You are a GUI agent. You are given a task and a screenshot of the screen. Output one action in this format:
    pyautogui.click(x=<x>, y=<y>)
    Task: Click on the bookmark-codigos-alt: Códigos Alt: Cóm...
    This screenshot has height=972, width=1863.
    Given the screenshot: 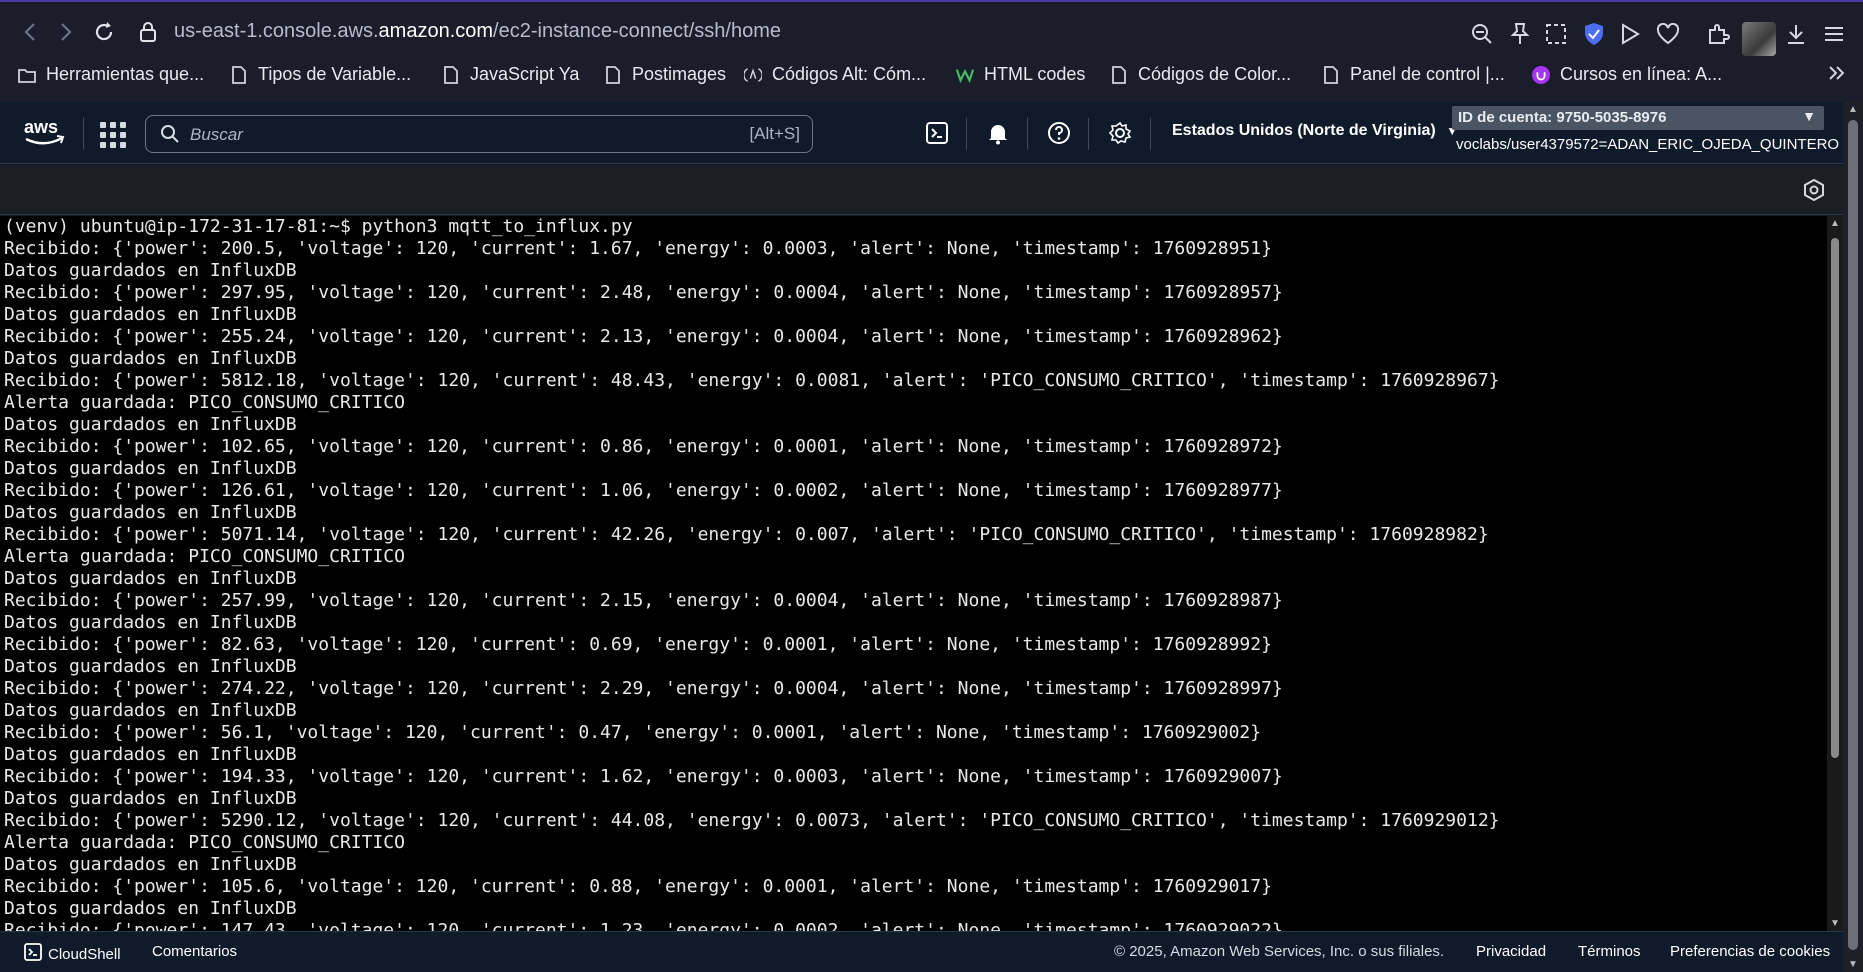 What is the action you would take?
    pyautogui.click(x=835, y=74)
    